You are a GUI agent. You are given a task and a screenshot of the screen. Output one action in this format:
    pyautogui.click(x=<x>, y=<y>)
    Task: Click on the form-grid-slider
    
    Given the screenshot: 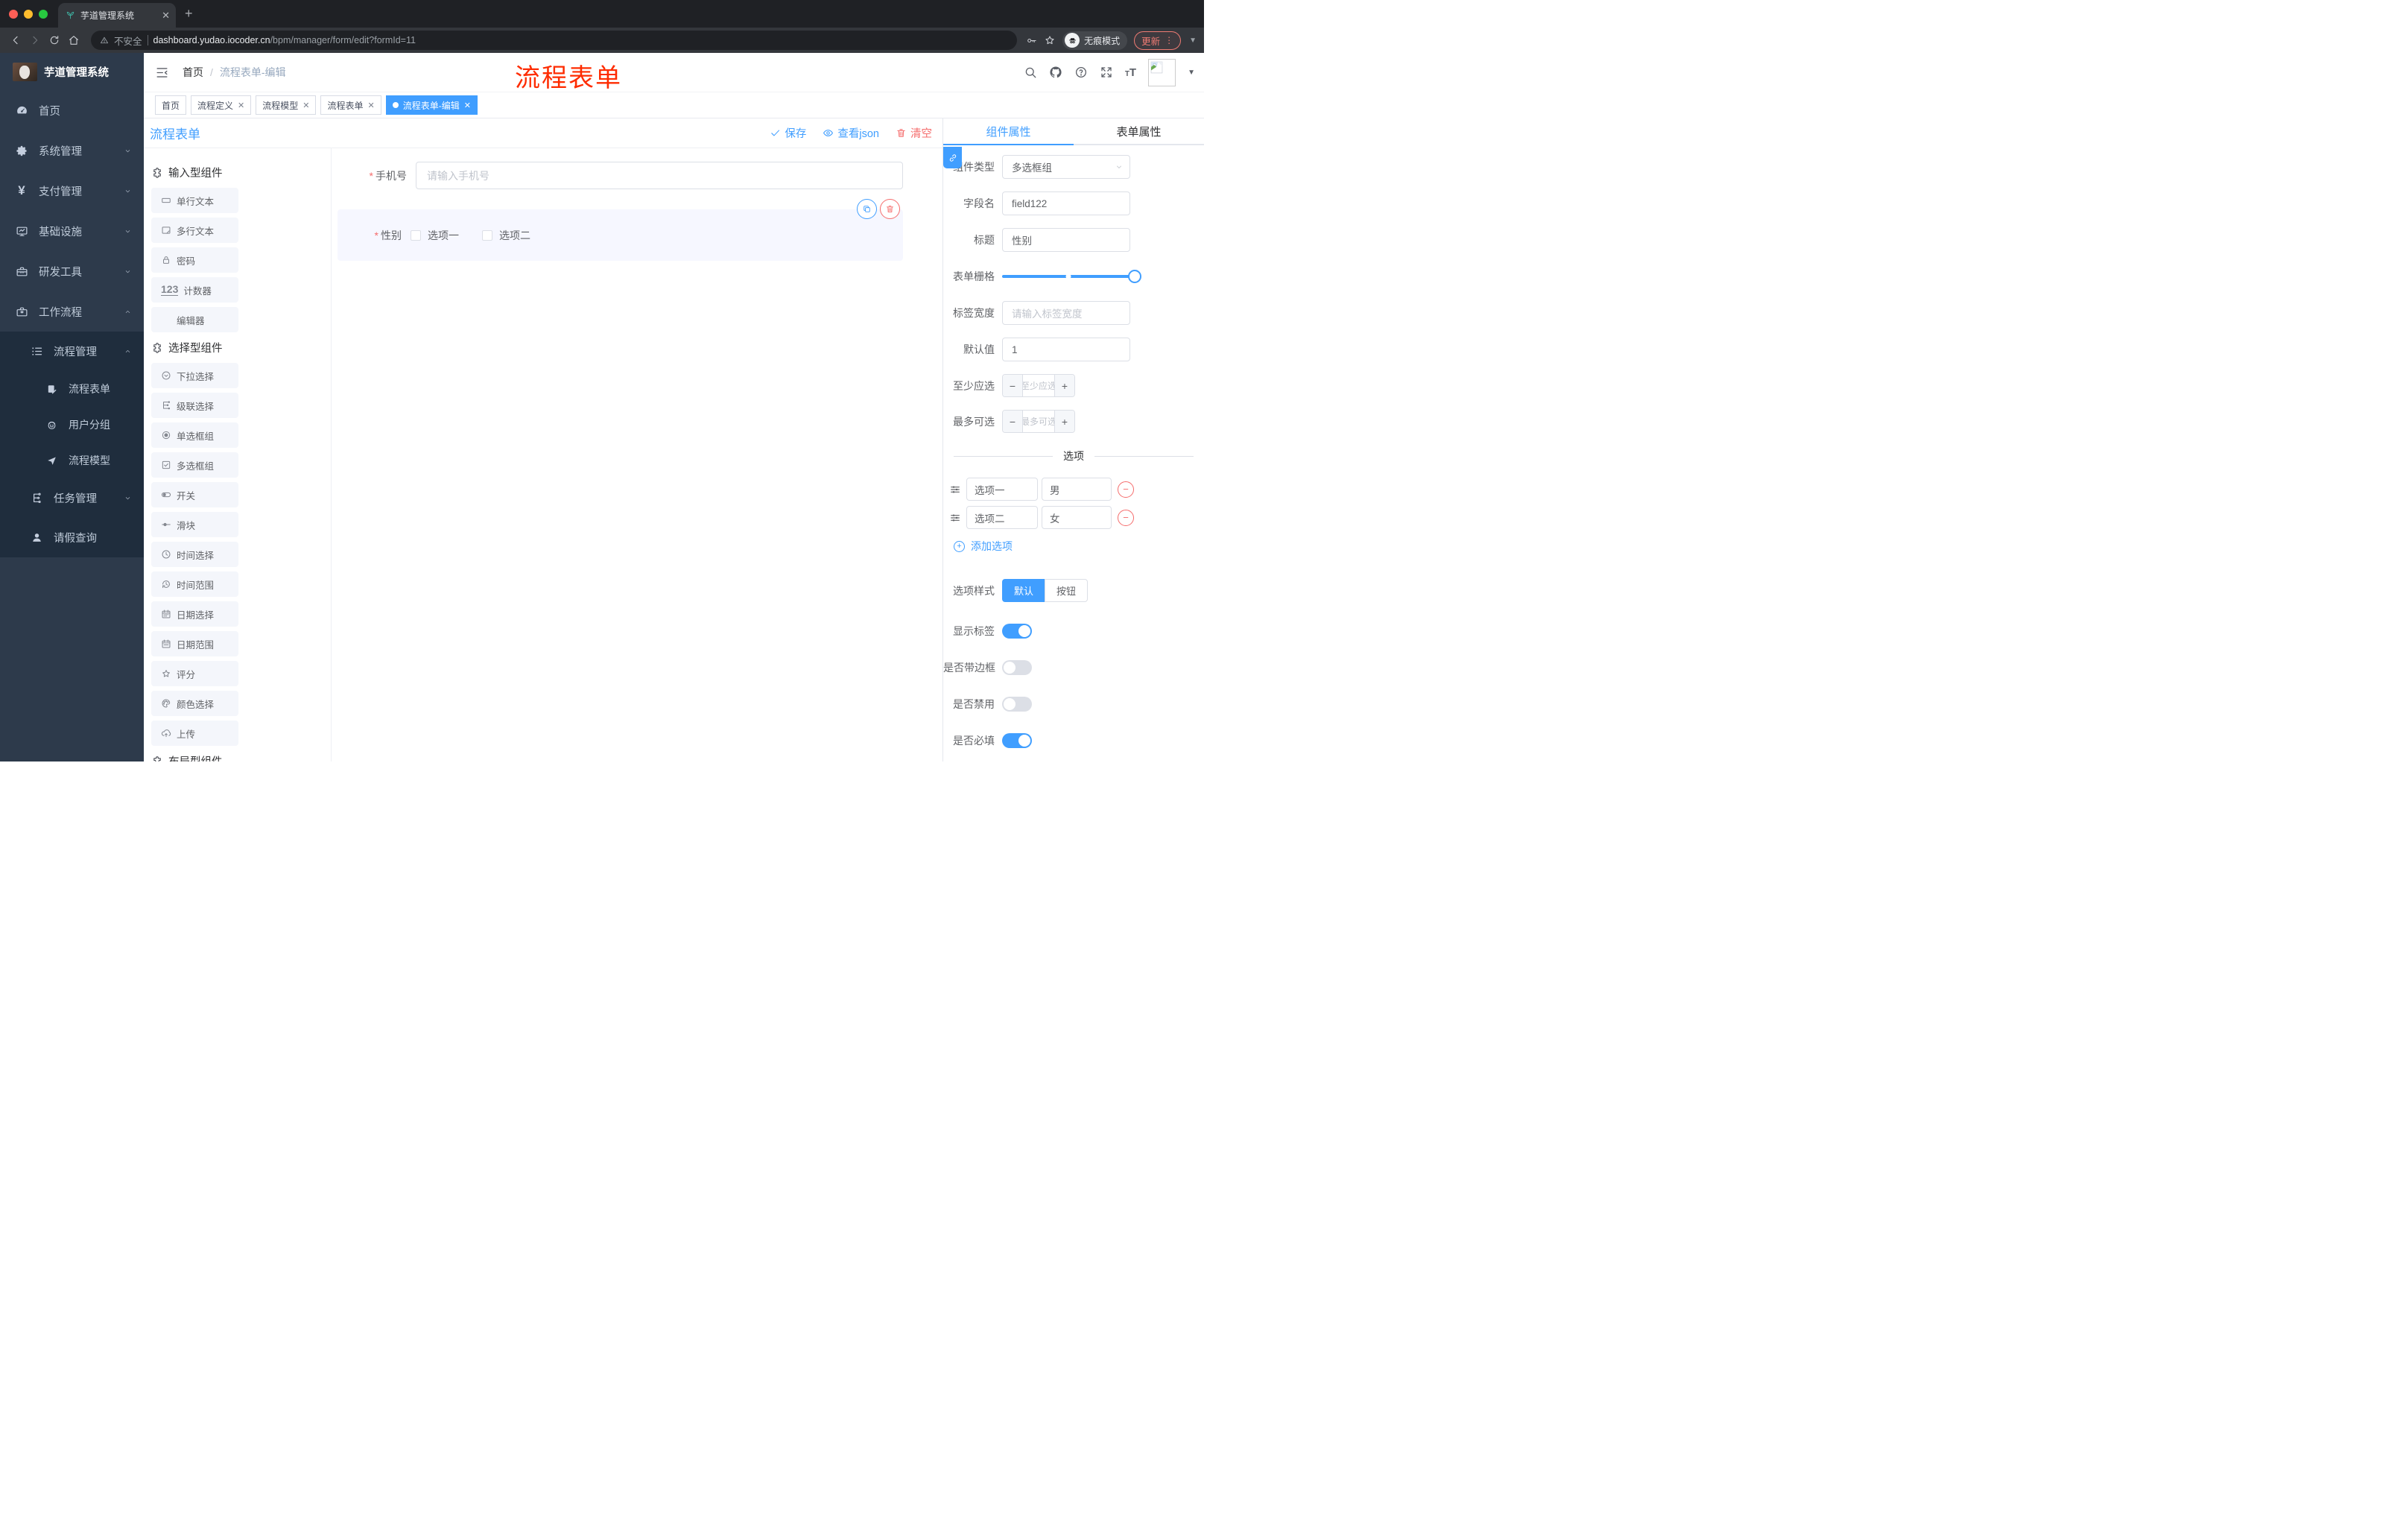 What is the action you would take?
    pyautogui.click(x=1071, y=277)
    